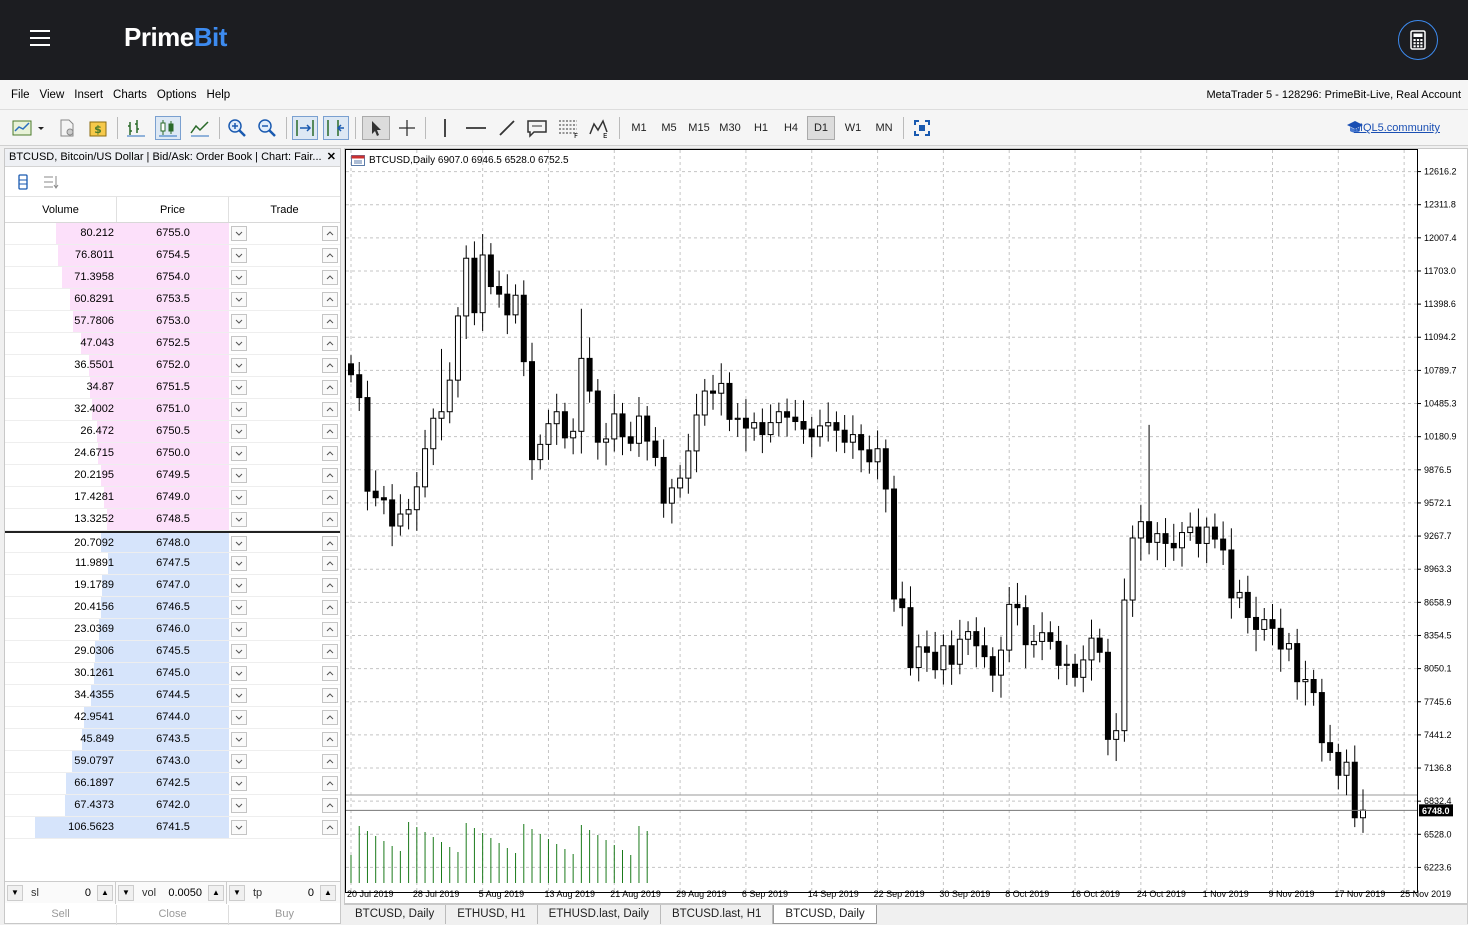 This screenshot has height=925, width=1468. I want to click on profiles-button, so click(67, 128).